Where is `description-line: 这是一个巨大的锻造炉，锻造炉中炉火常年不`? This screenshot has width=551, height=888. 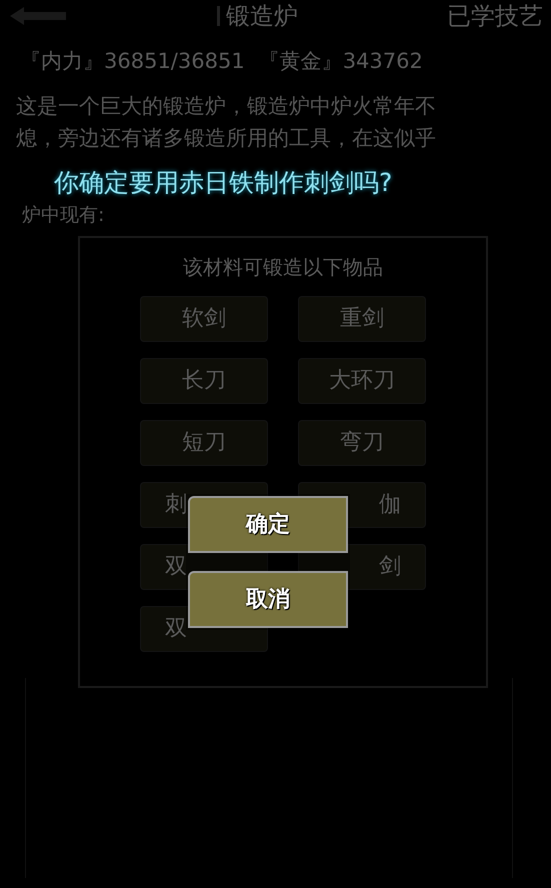
description-line: 这是一个巨大的锻造炉，锻造炉中炉火常年不 is located at coordinates (226, 106).